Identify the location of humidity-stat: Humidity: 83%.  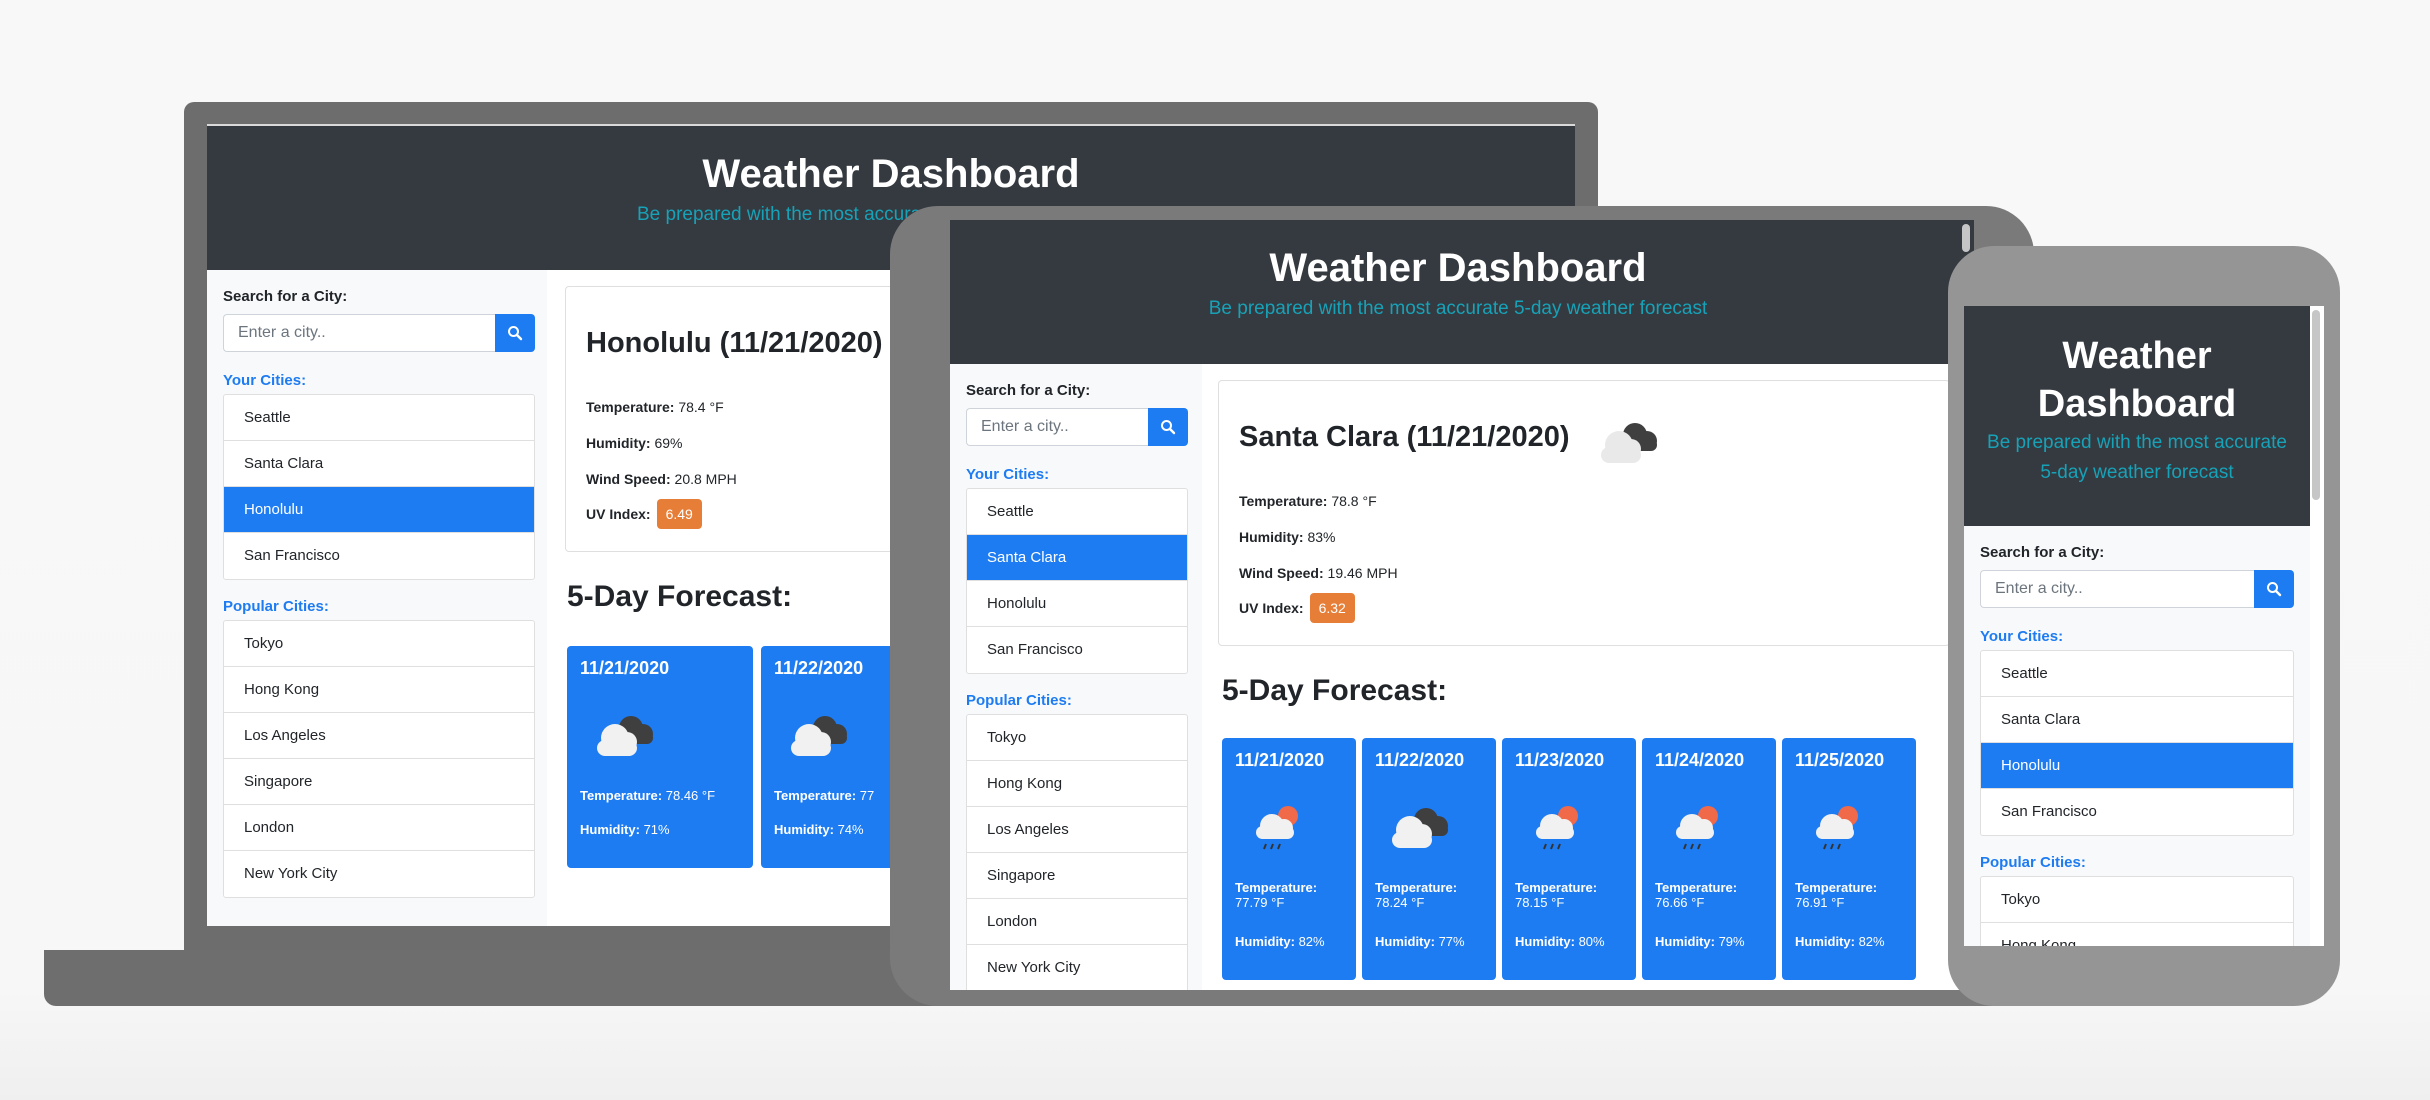
(1287, 537).